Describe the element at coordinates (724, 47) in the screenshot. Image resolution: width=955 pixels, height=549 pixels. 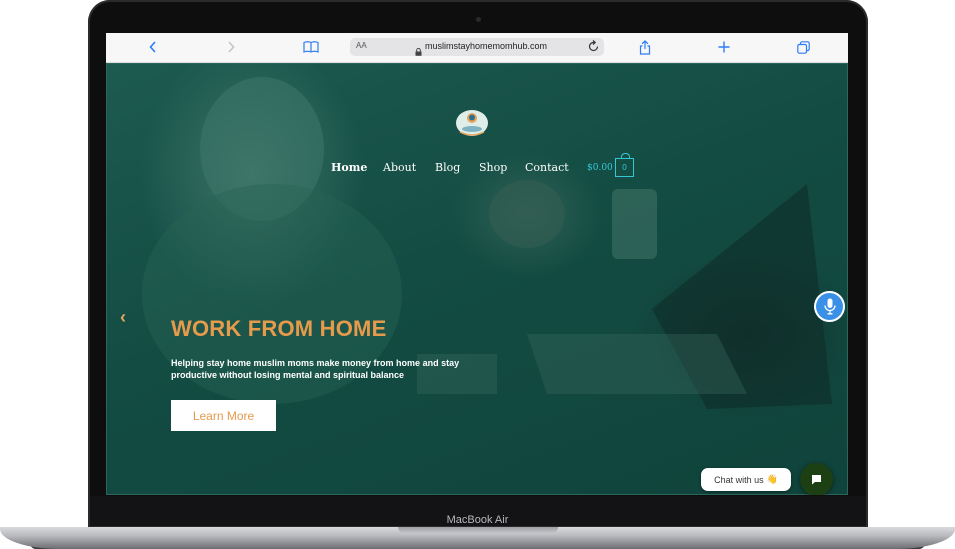
I see `plus-icon` at that location.